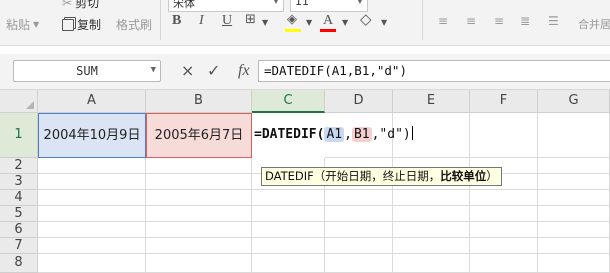 The image size is (610, 273). I want to click on row-header-1: 1, so click(19, 135).